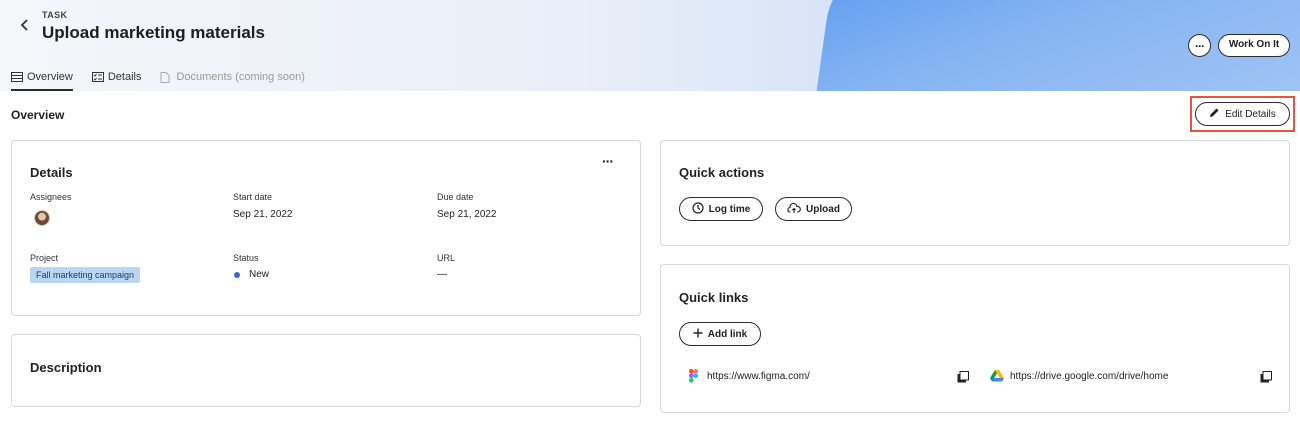 The image size is (1300, 424). I want to click on tab-details: Details, so click(126, 76).